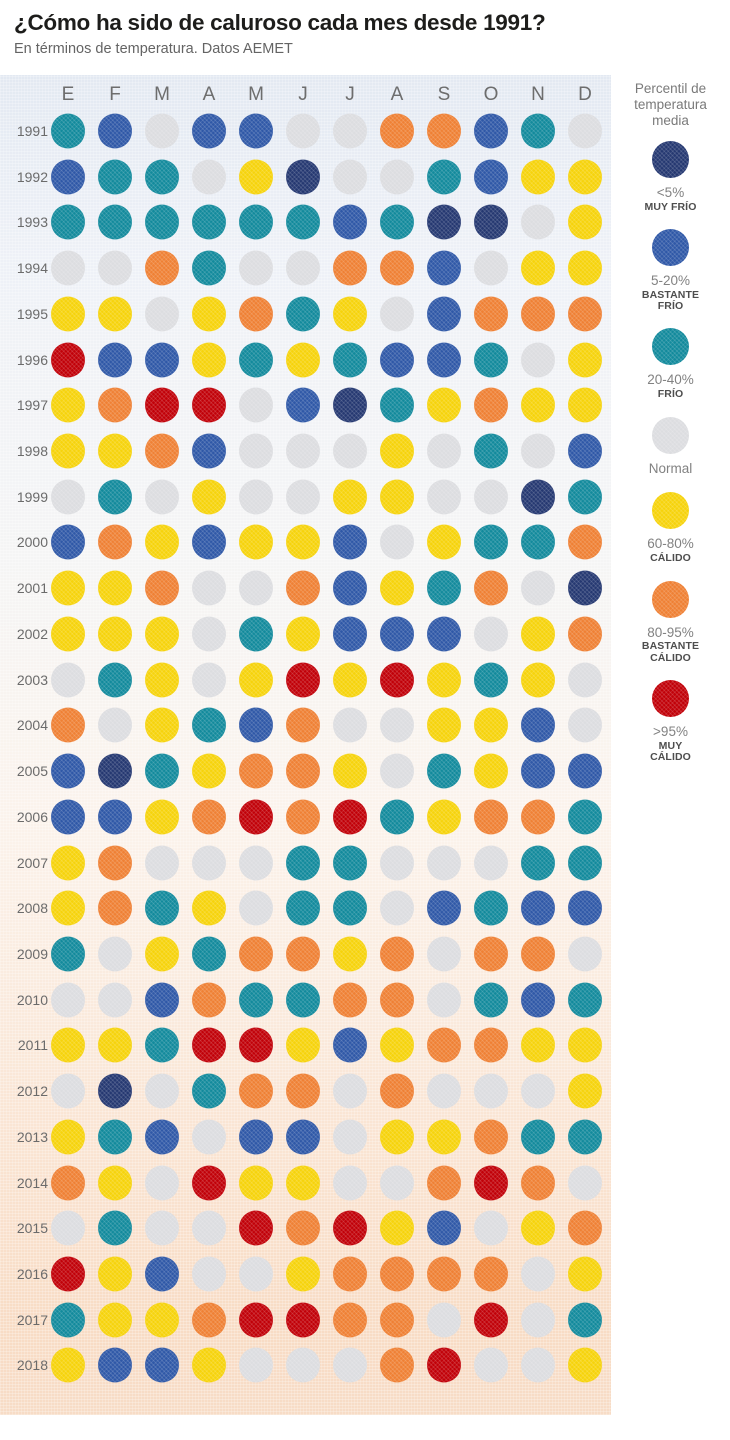  I want to click on legend-range-label: >95%, so click(670, 732).